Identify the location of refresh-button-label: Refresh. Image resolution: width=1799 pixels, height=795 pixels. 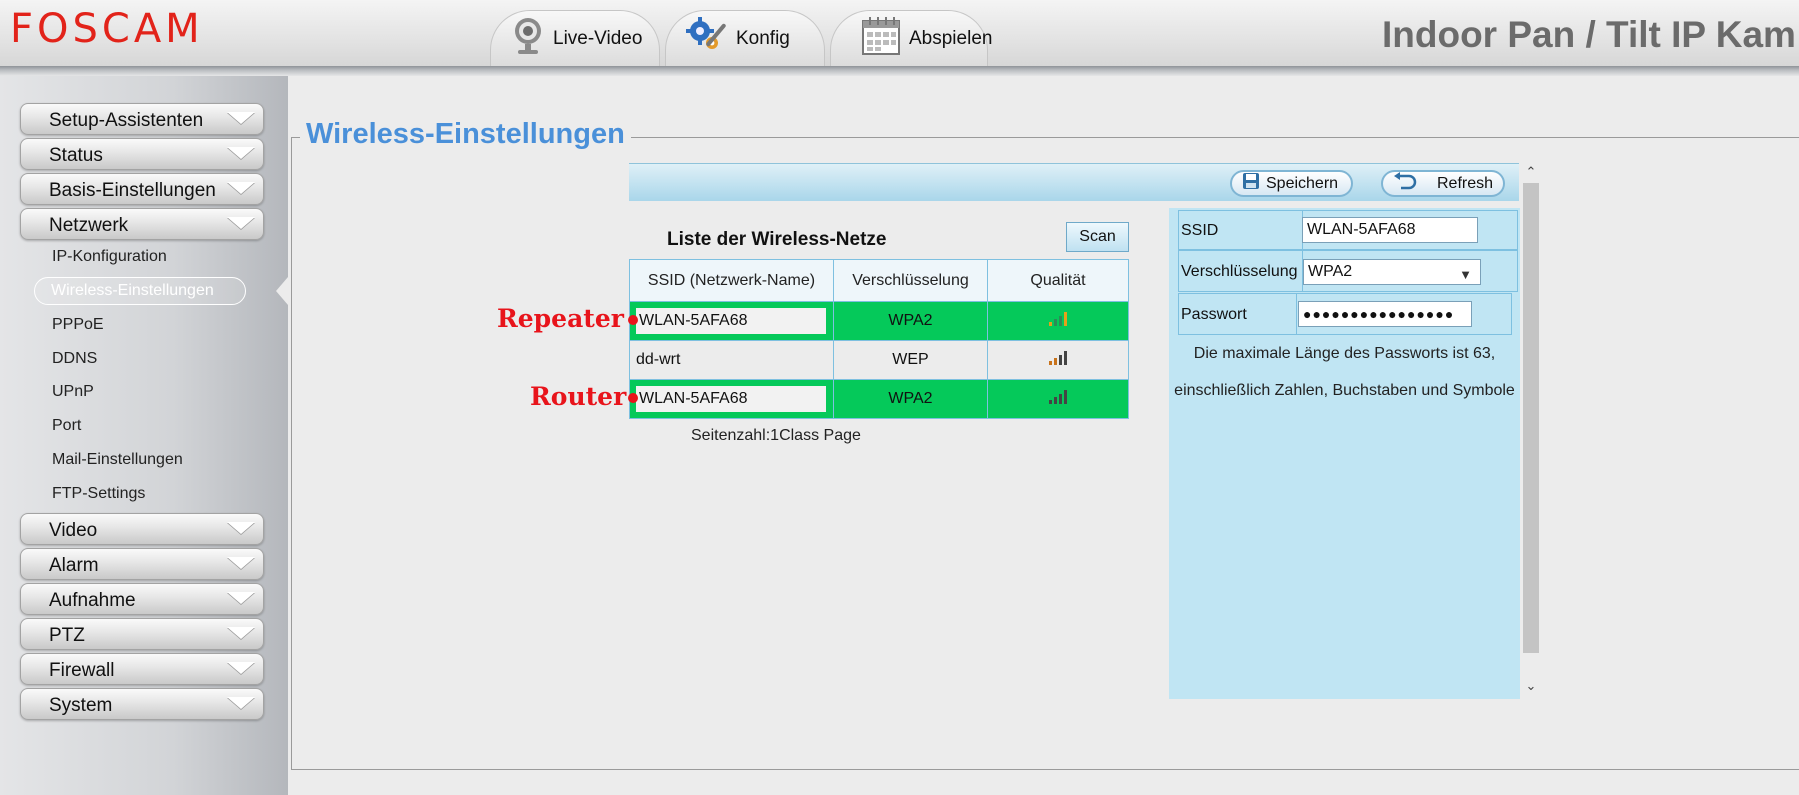
(1465, 183).